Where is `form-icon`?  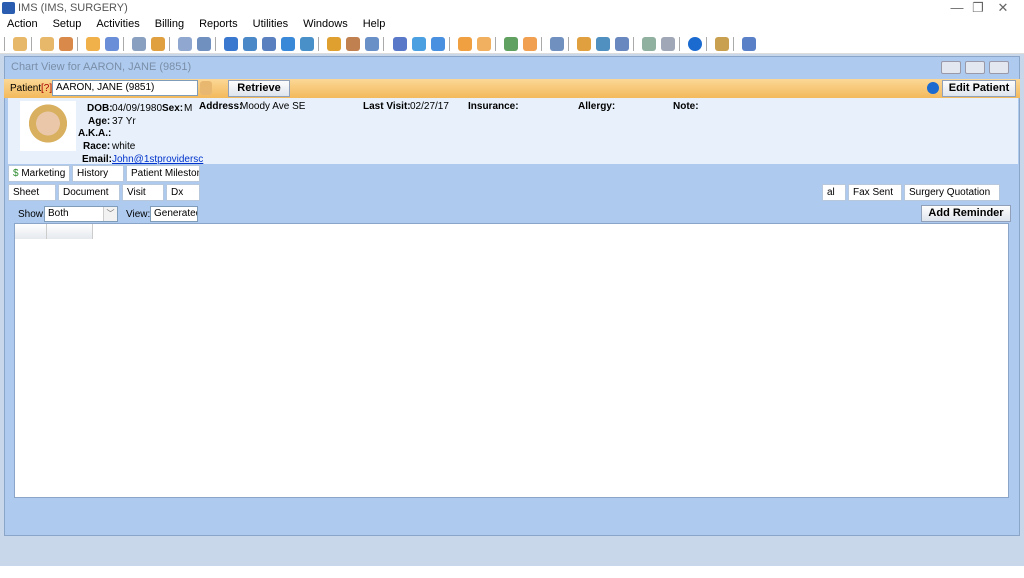
form-icon is located at coordinates (648, 44).